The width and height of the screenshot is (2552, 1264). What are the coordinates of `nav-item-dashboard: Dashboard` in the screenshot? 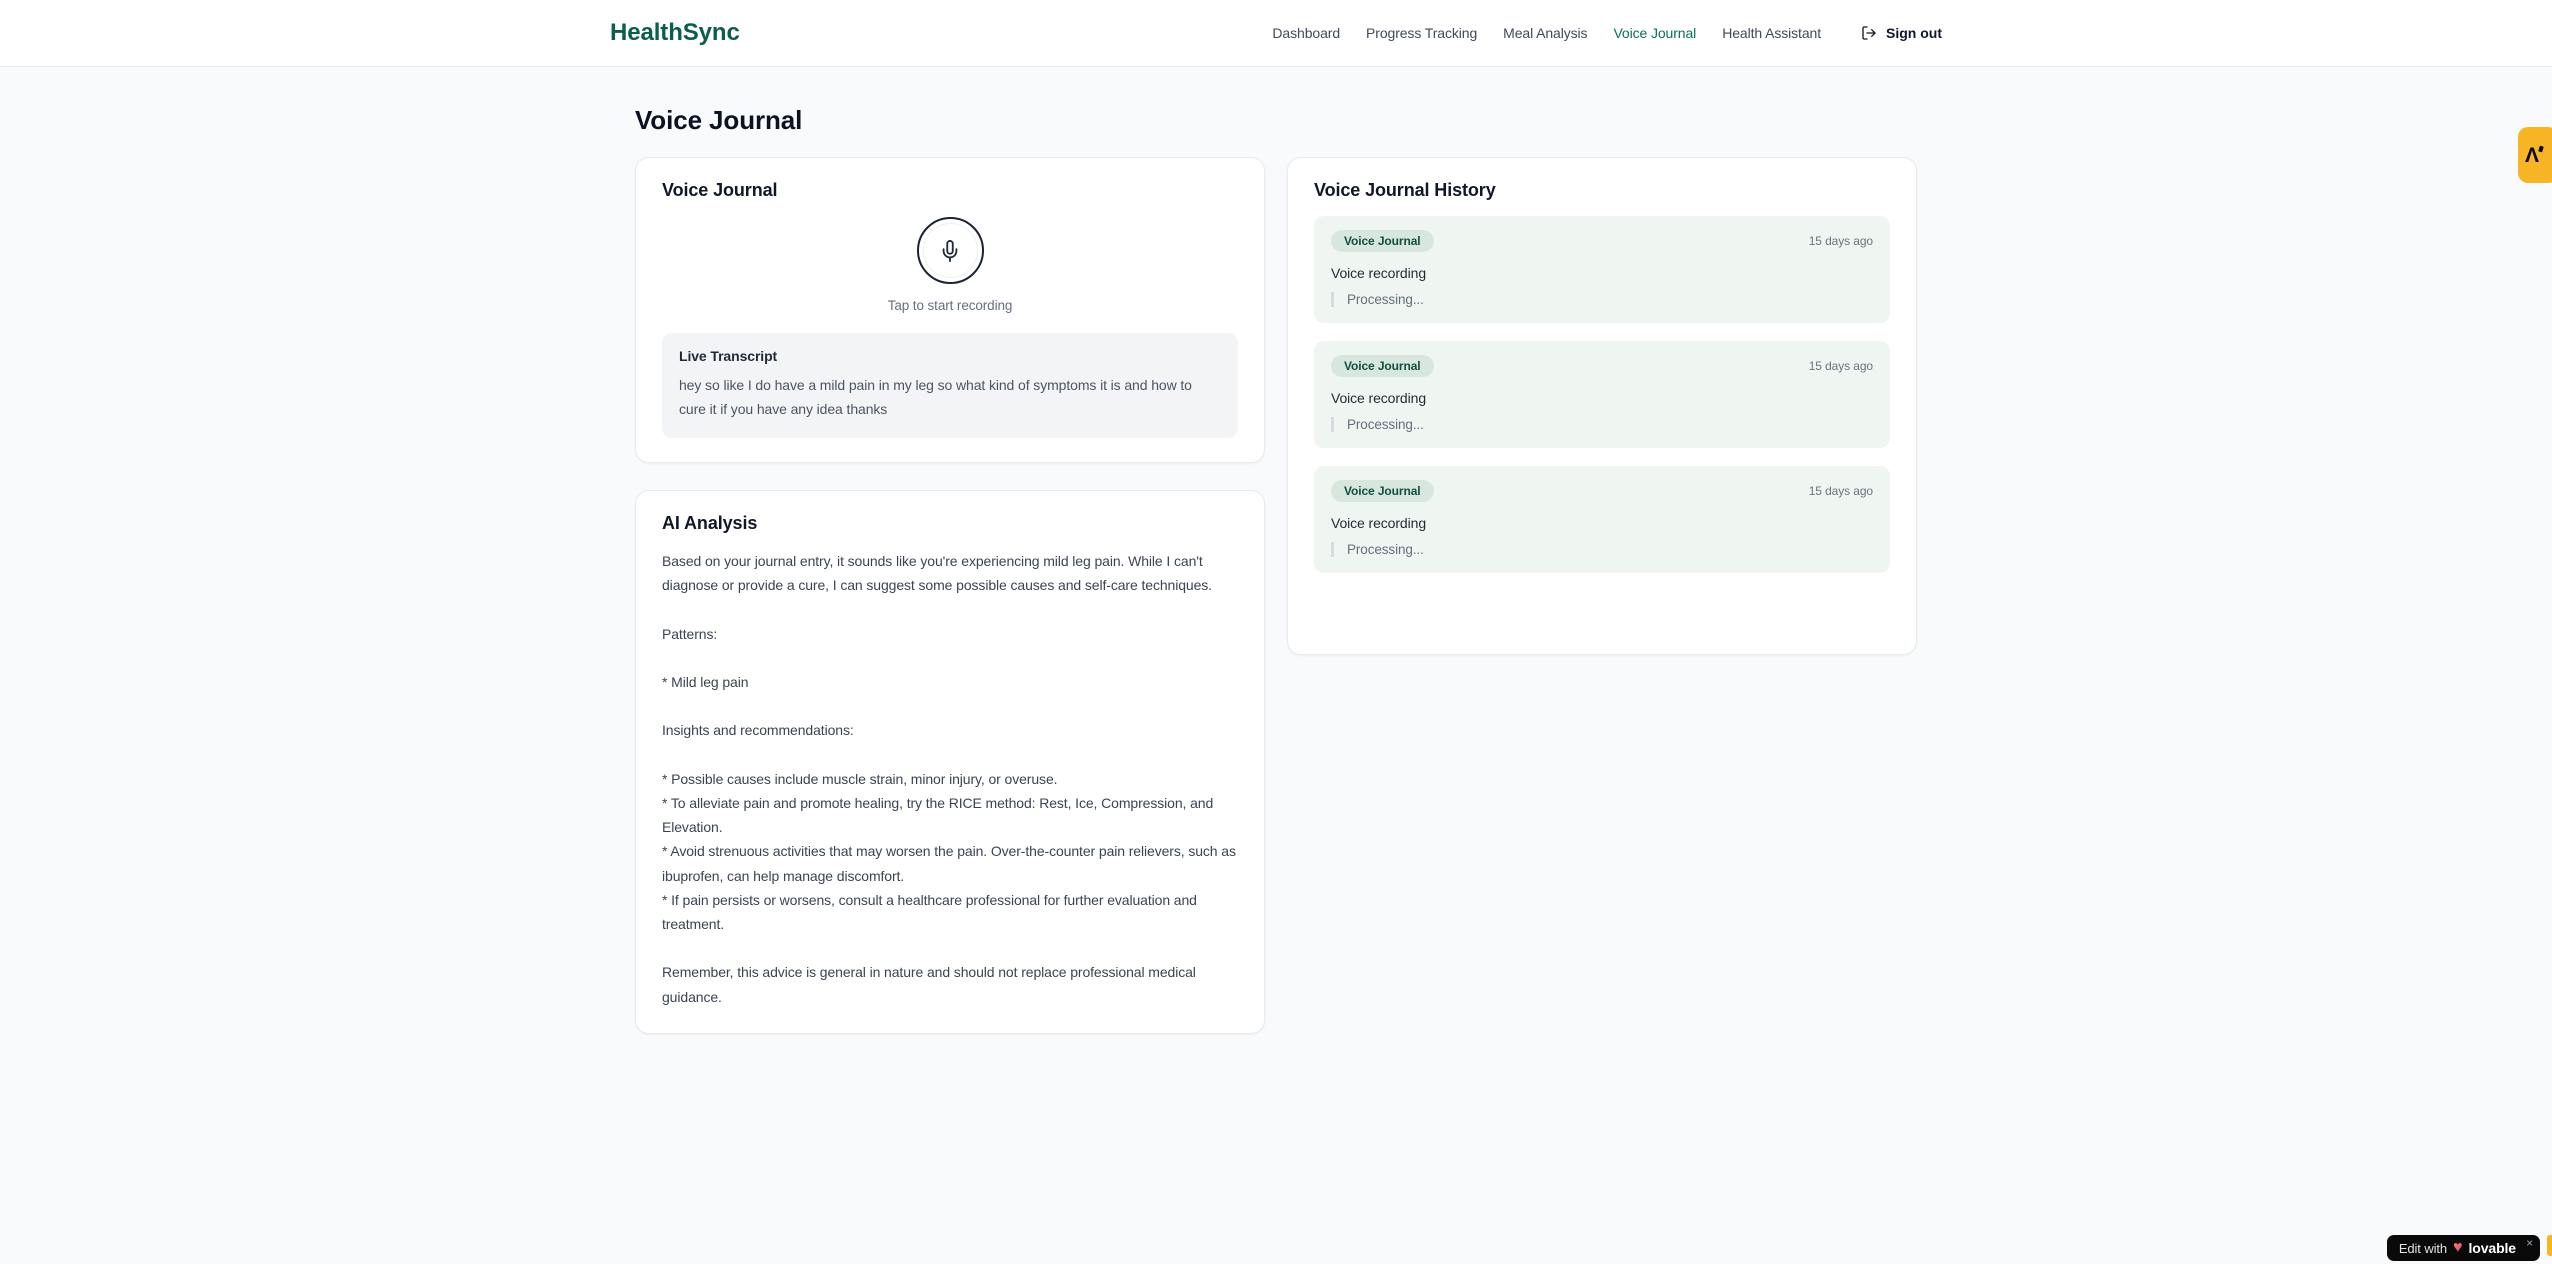 It's located at (1306, 33).